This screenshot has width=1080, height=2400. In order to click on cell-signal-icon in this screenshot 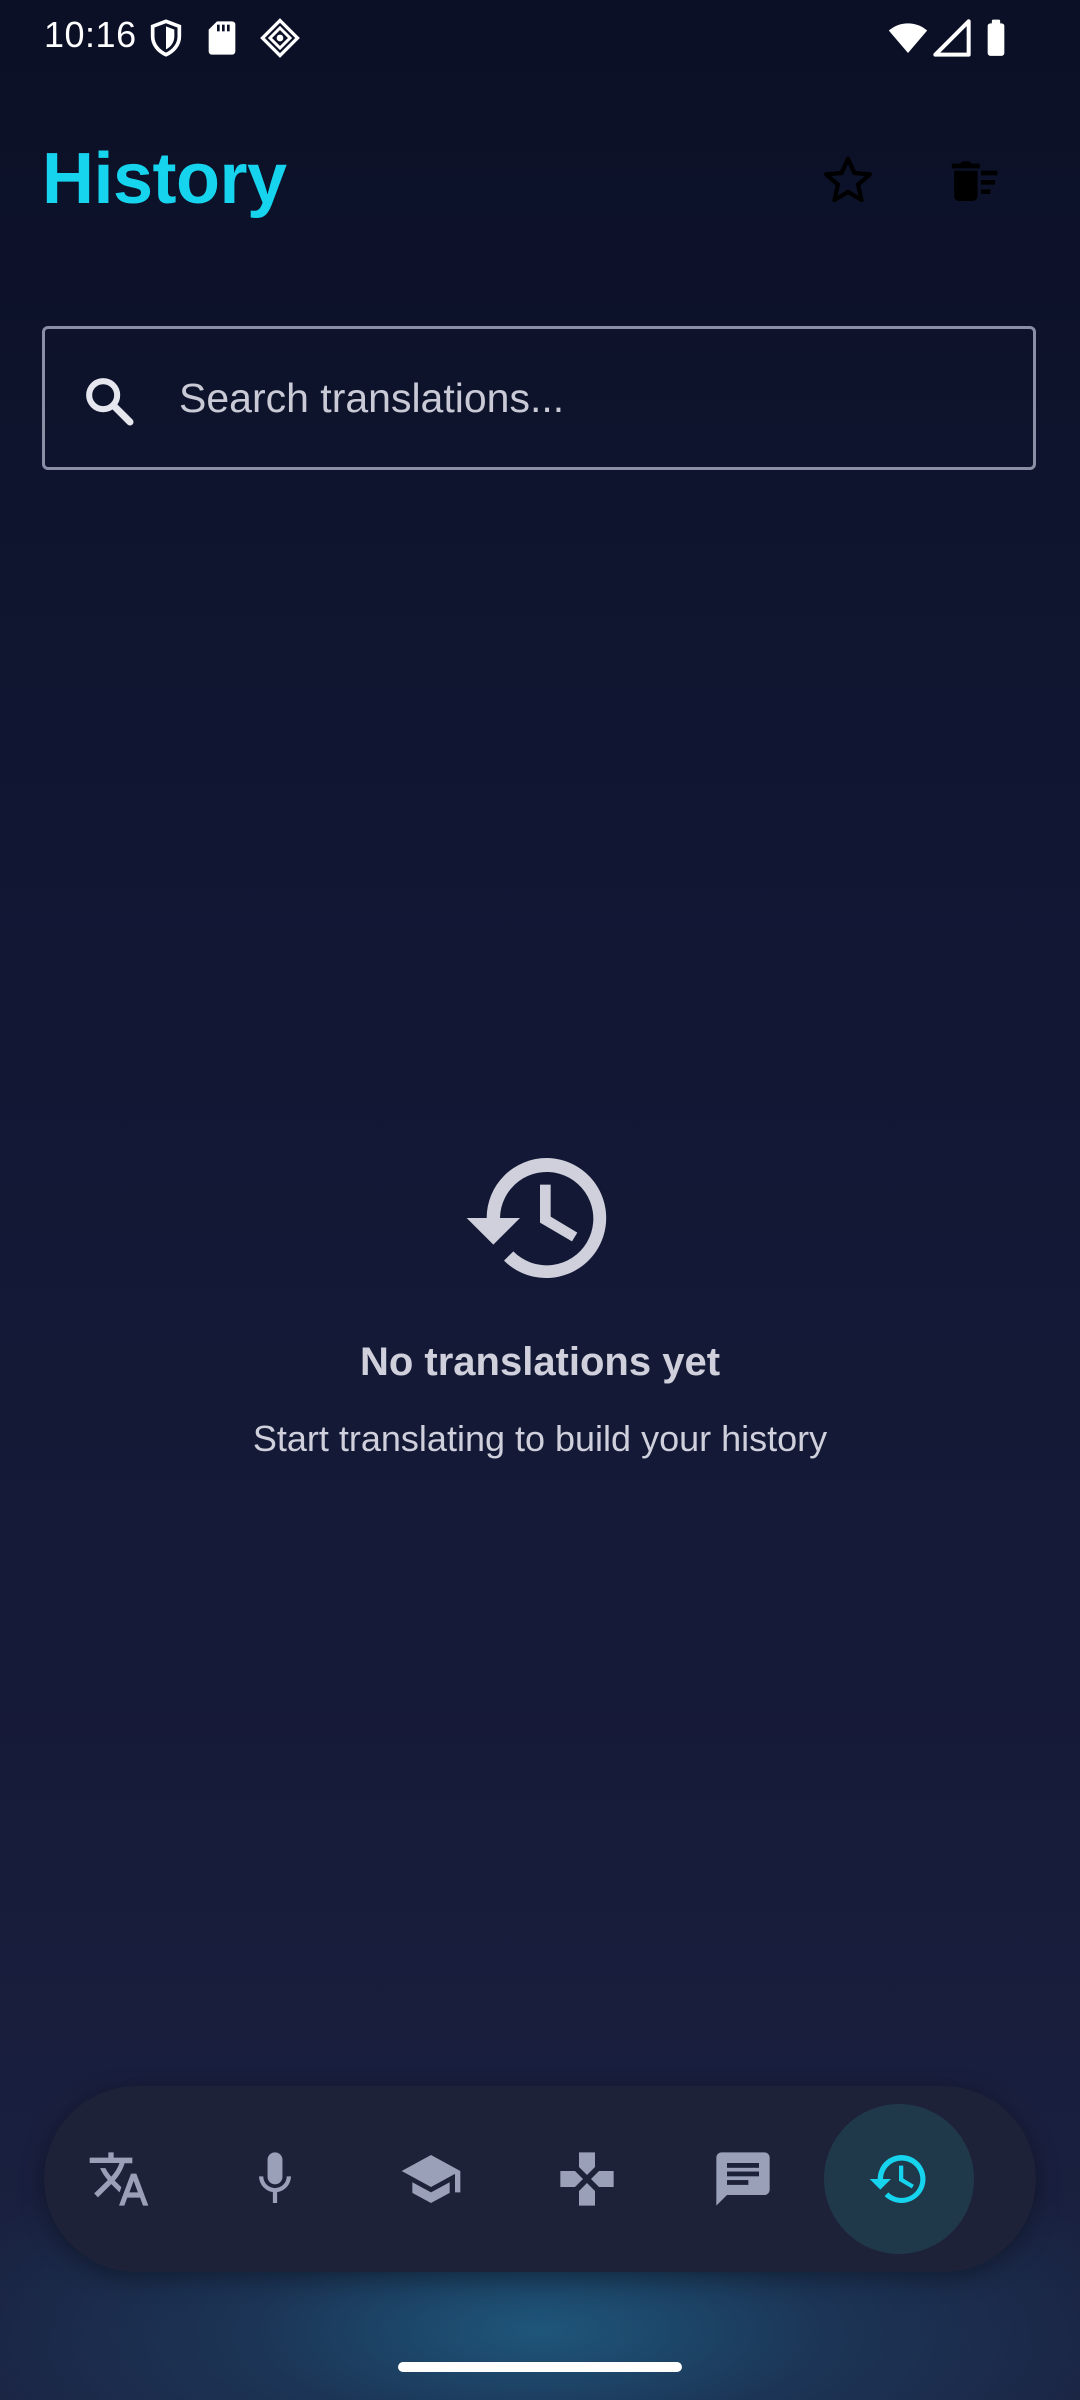, I will do `click(952, 38)`.